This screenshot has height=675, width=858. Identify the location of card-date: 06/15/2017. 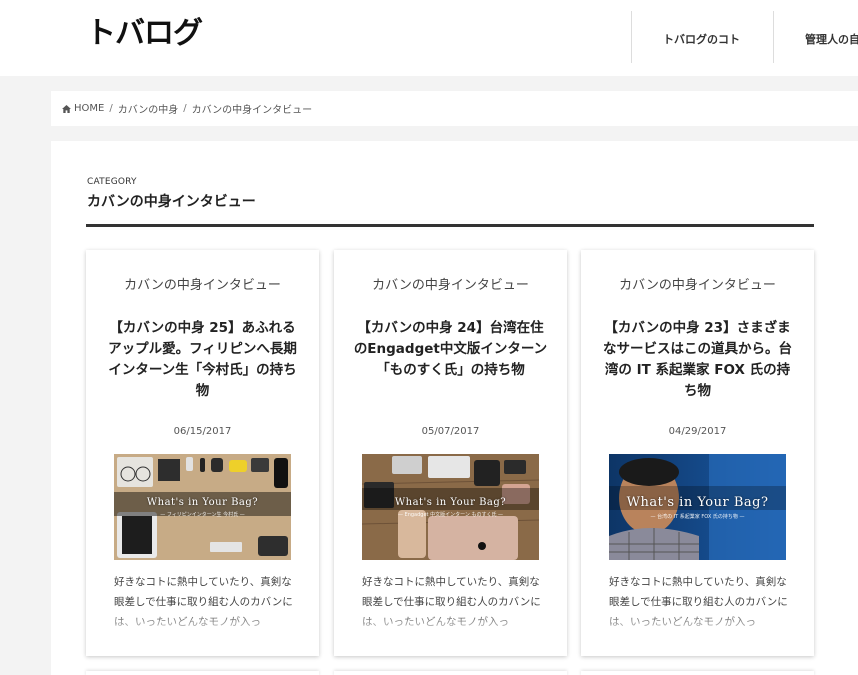
(202, 431).